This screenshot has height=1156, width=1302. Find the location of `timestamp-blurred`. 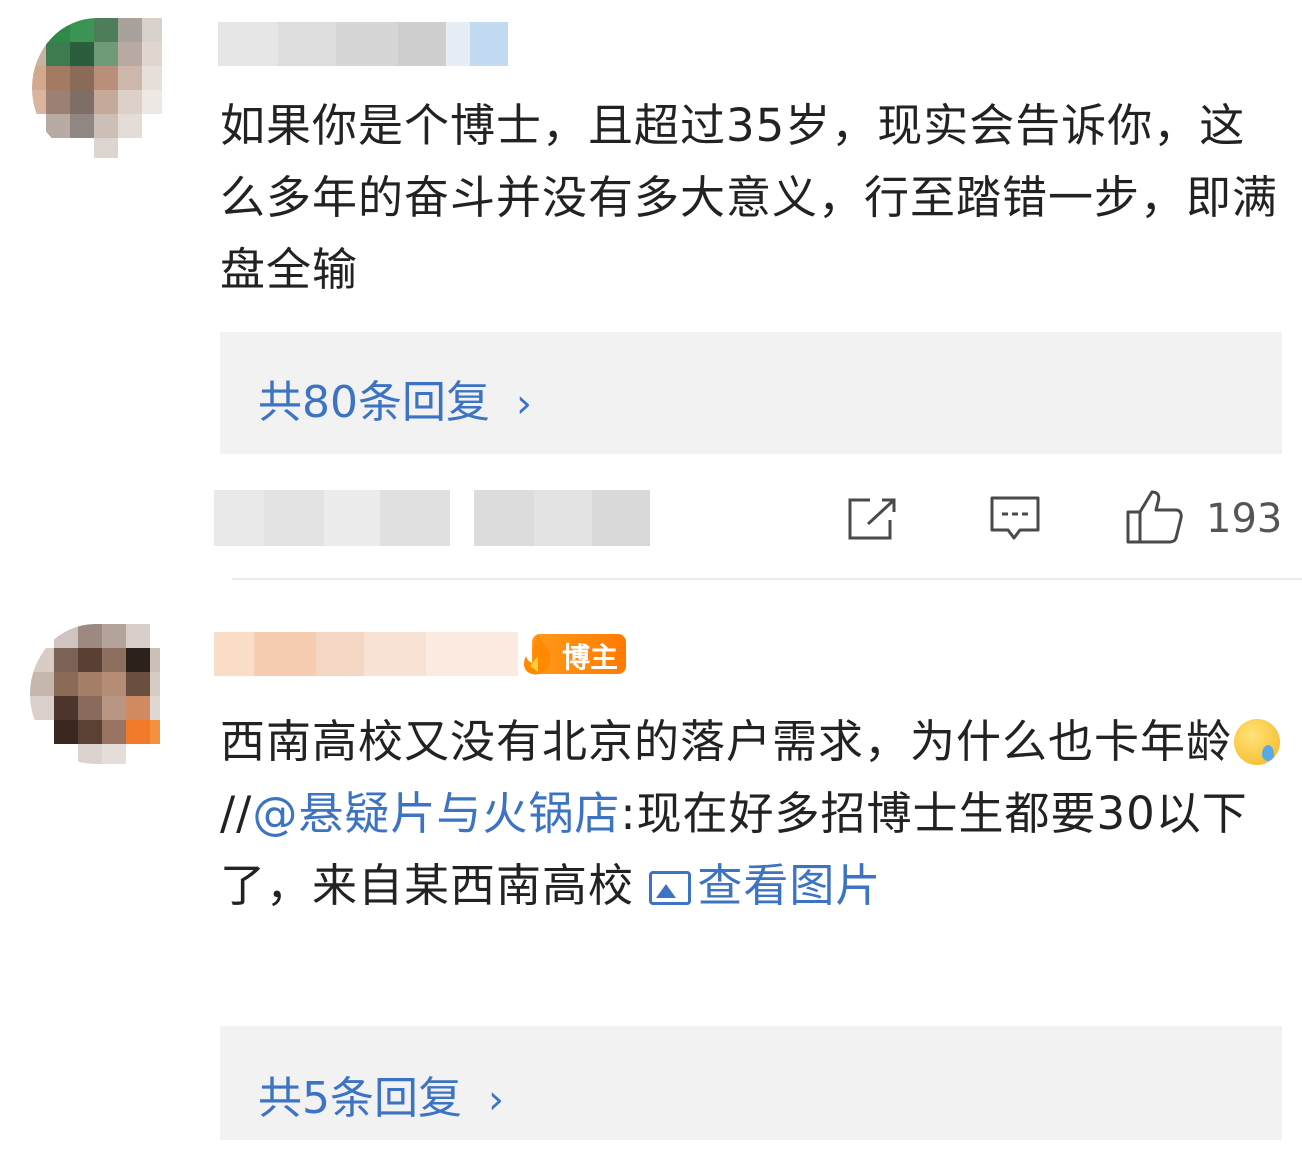

timestamp-blurred is located at coordinates (332, 518).